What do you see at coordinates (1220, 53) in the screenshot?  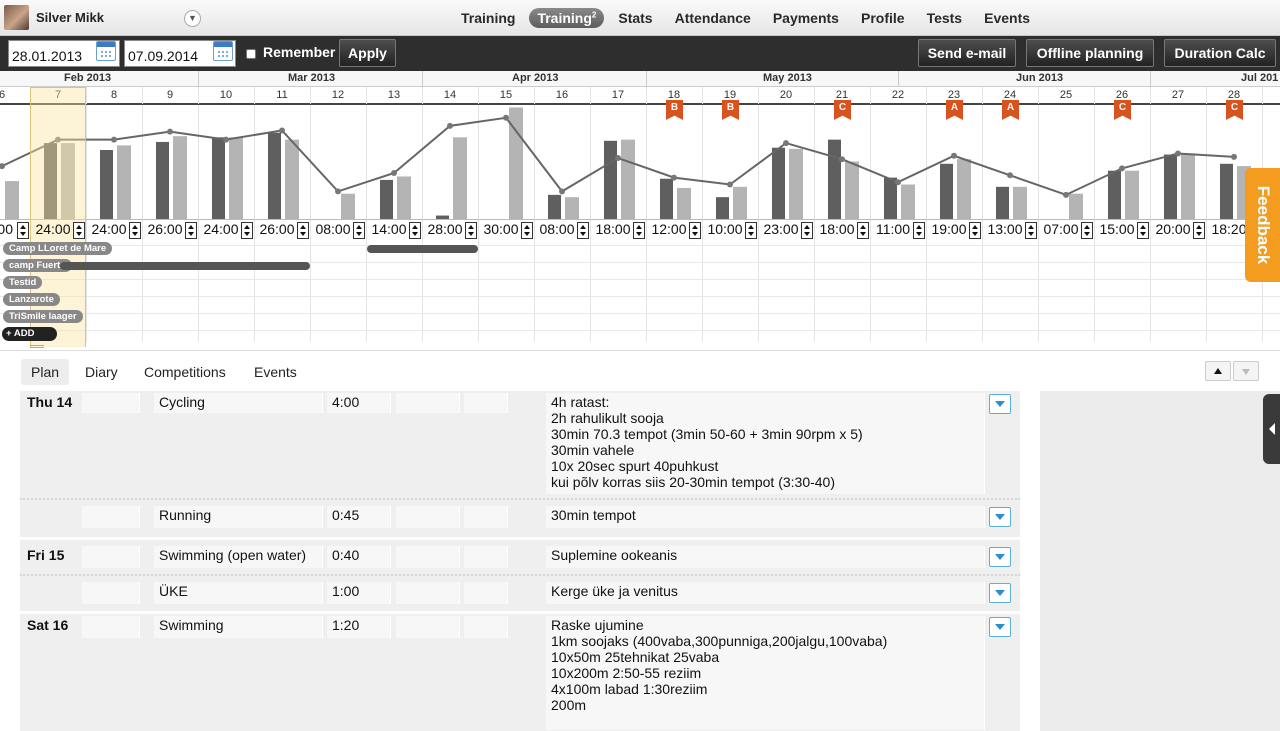 I see `duration-calc-button: Duration Calc` at bounding box center [1220, 53].